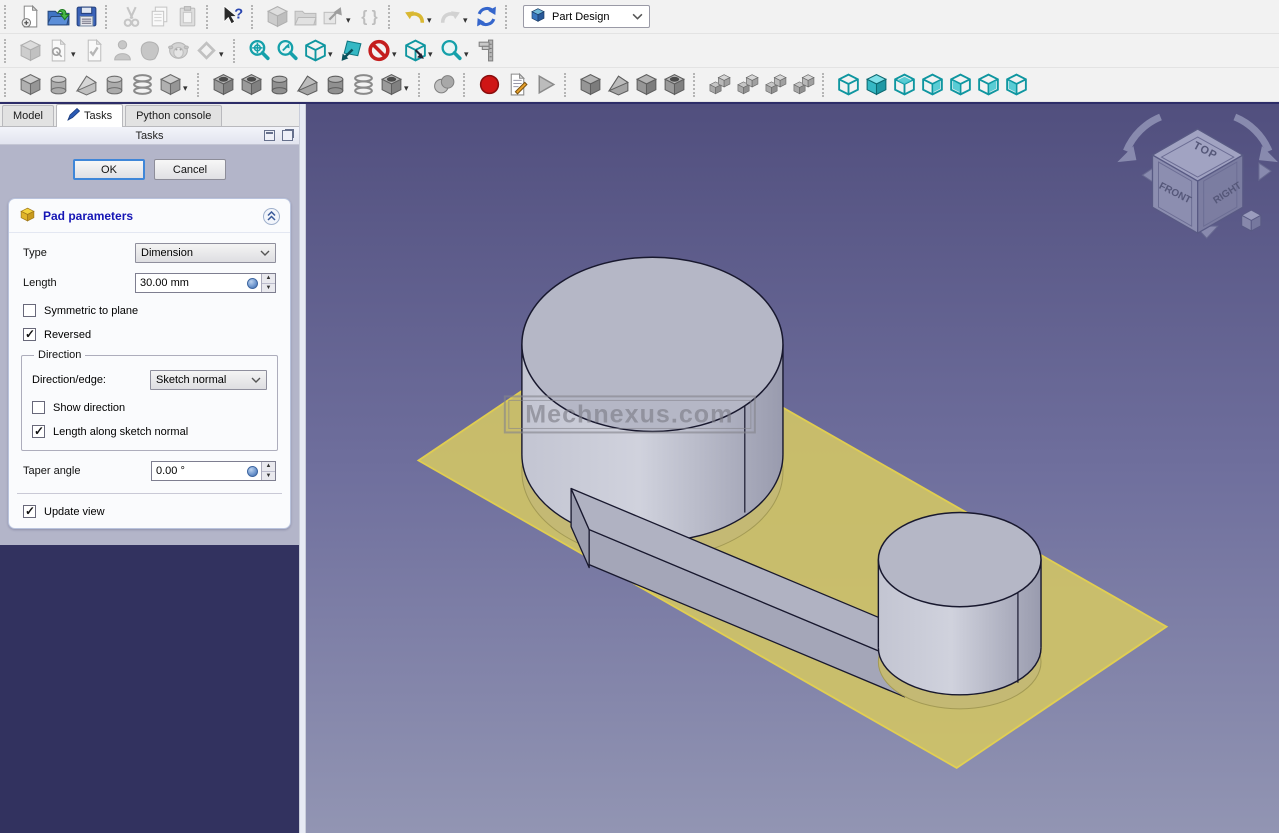 The width and height of the screenshot is (1279, 833). I want to click on view-bottom-button, so click(988, 85).